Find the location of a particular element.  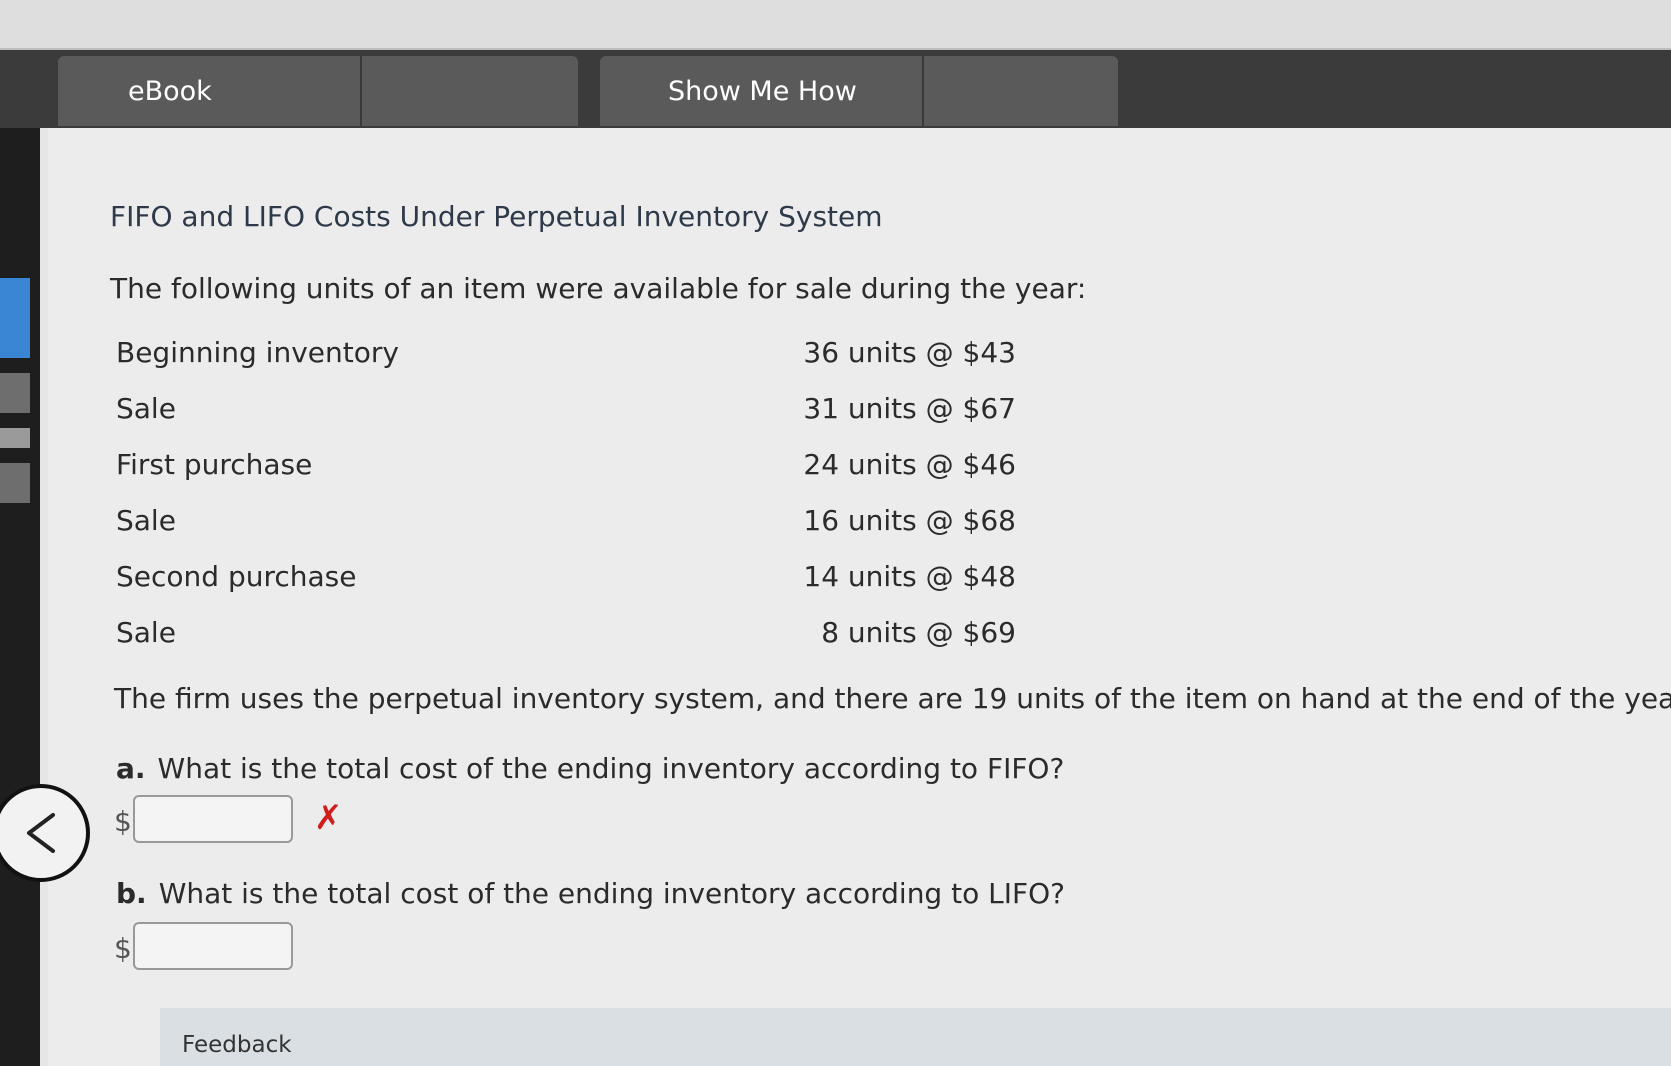

row-value: 36 units @ $43 is located at coordinates (909, 352).